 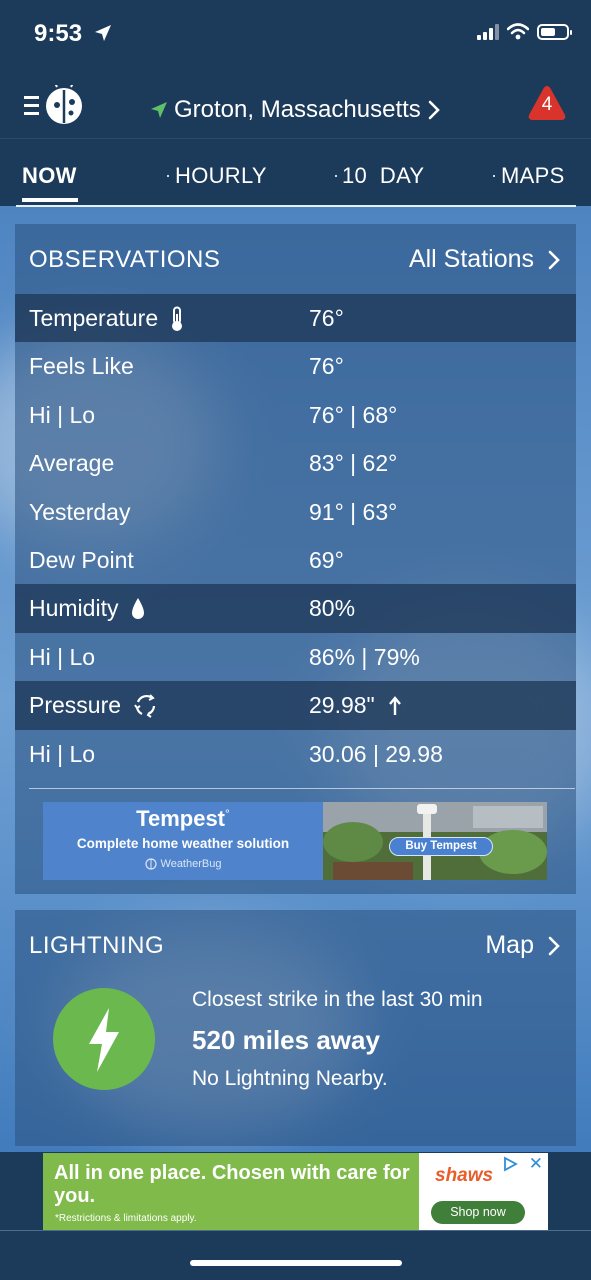 I want to click on observation-value: 76° | 68°, so click(x=353, y=414).